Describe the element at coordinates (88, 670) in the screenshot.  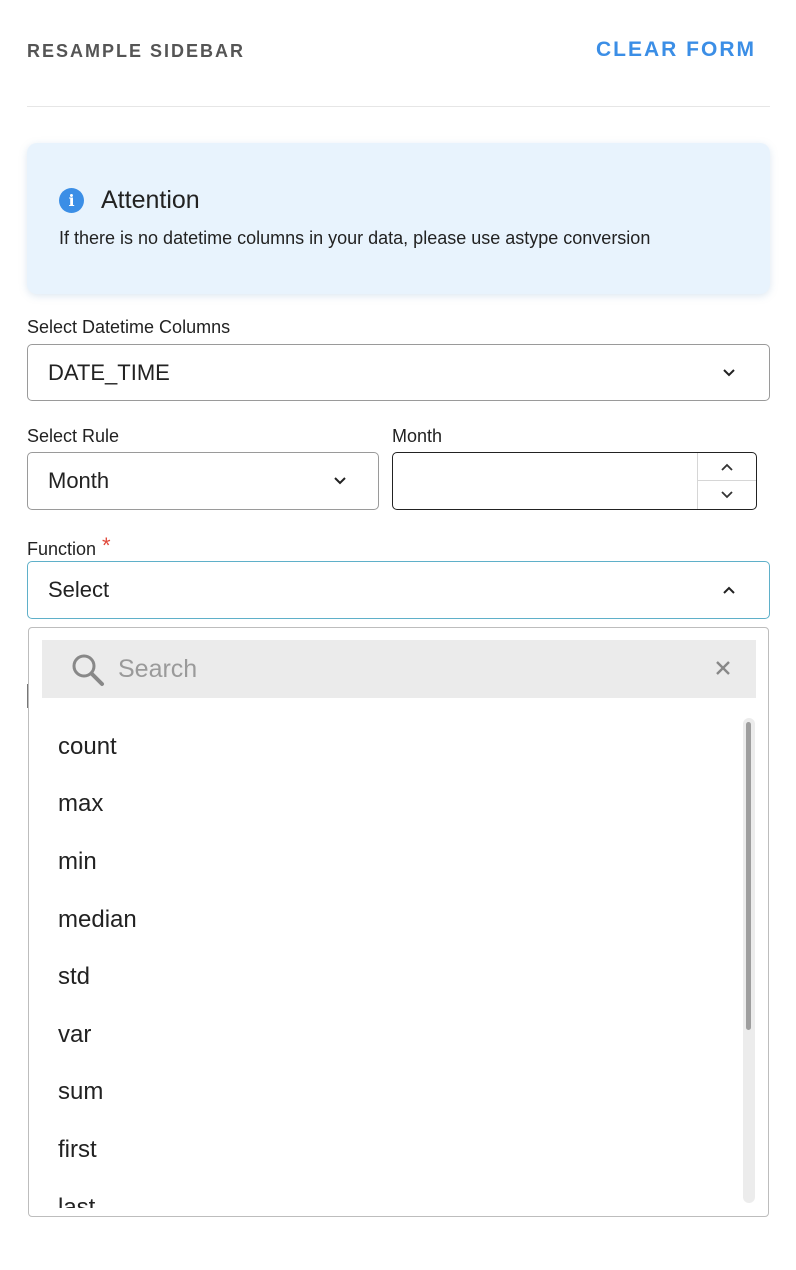
I see `search-icon` at that location.